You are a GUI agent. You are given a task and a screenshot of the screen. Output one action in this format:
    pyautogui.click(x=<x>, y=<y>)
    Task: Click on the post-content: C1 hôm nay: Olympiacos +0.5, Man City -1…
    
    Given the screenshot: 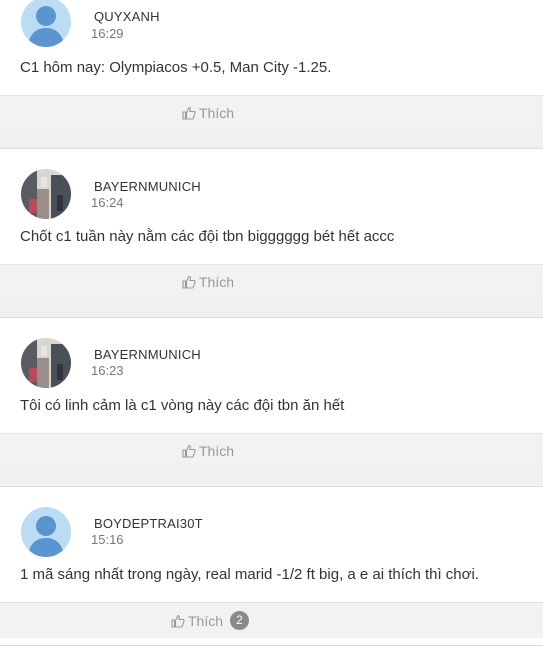 What is the action you would take?
    pyautogui.click(x=176, y=67)
    